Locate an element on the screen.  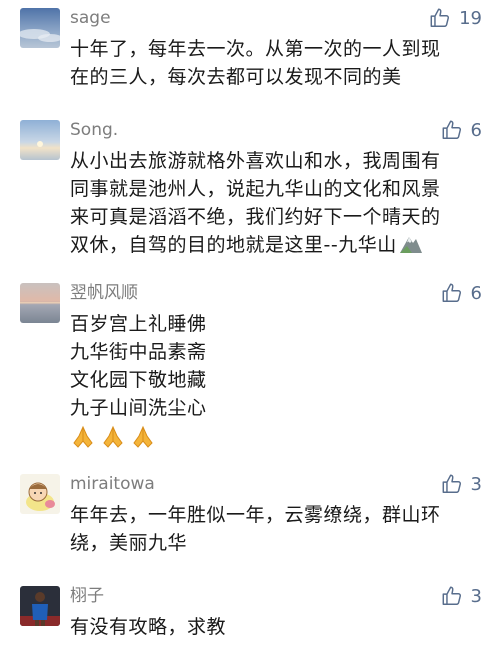
comment-line: 双休，自驾的目的地就是这里--九华山 is located at coordinates (233, 245).